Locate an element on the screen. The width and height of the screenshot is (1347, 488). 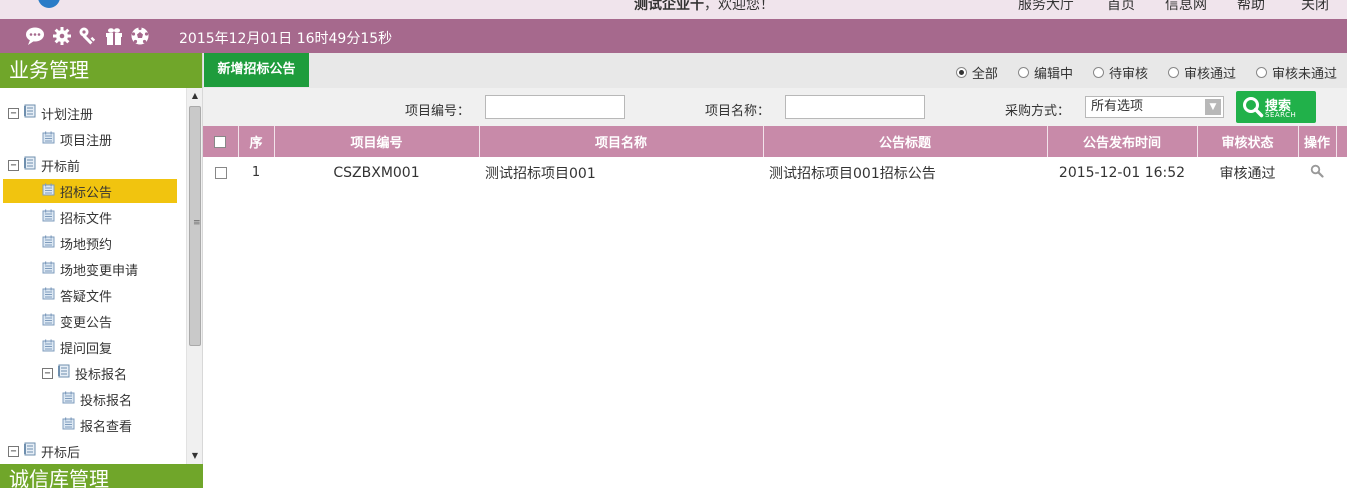
sidebar-item-label: 开标前 is located at coordinates (61, 167).